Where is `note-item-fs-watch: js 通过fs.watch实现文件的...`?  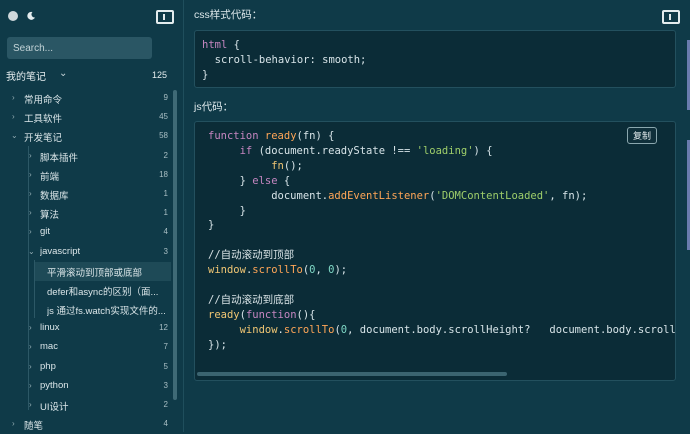 note-item-fs-watch: js 通过fs.watch实现文件的... is located at coordinates (103, 309).